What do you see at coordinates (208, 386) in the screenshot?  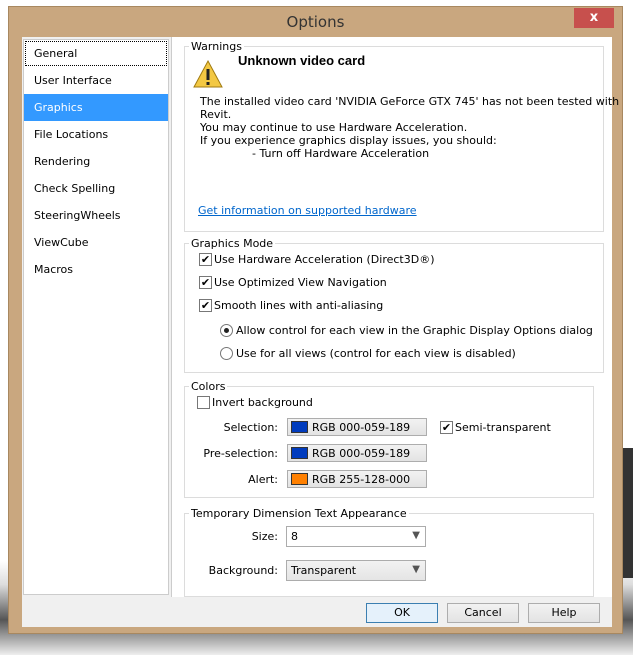 I see `colors-legend: Colors` at bounding box center [208, 386].